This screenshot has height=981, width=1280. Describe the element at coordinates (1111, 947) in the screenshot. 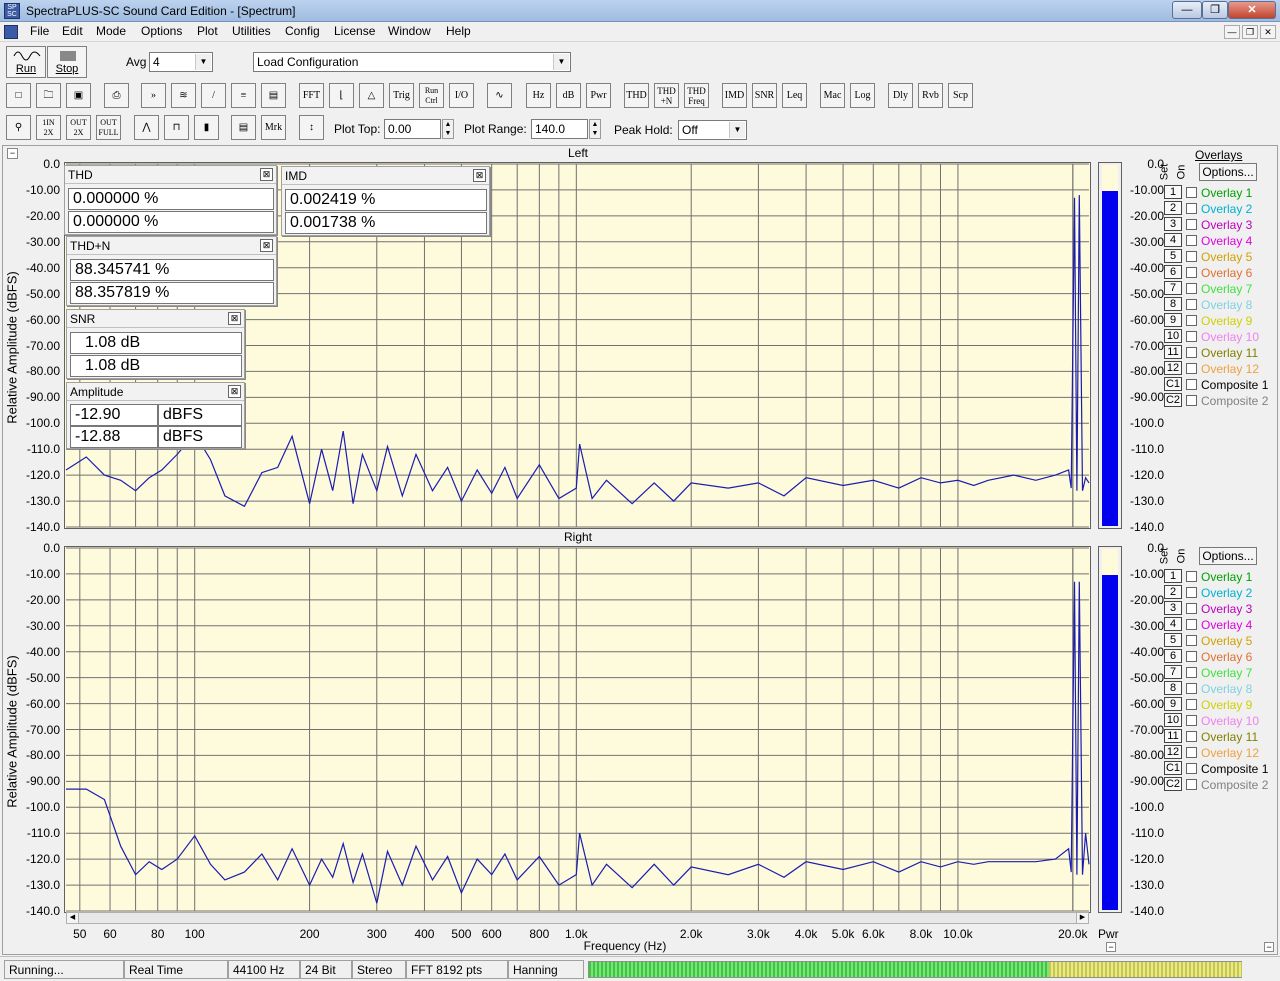

I see `meter-collapse-icon: −` at that location.